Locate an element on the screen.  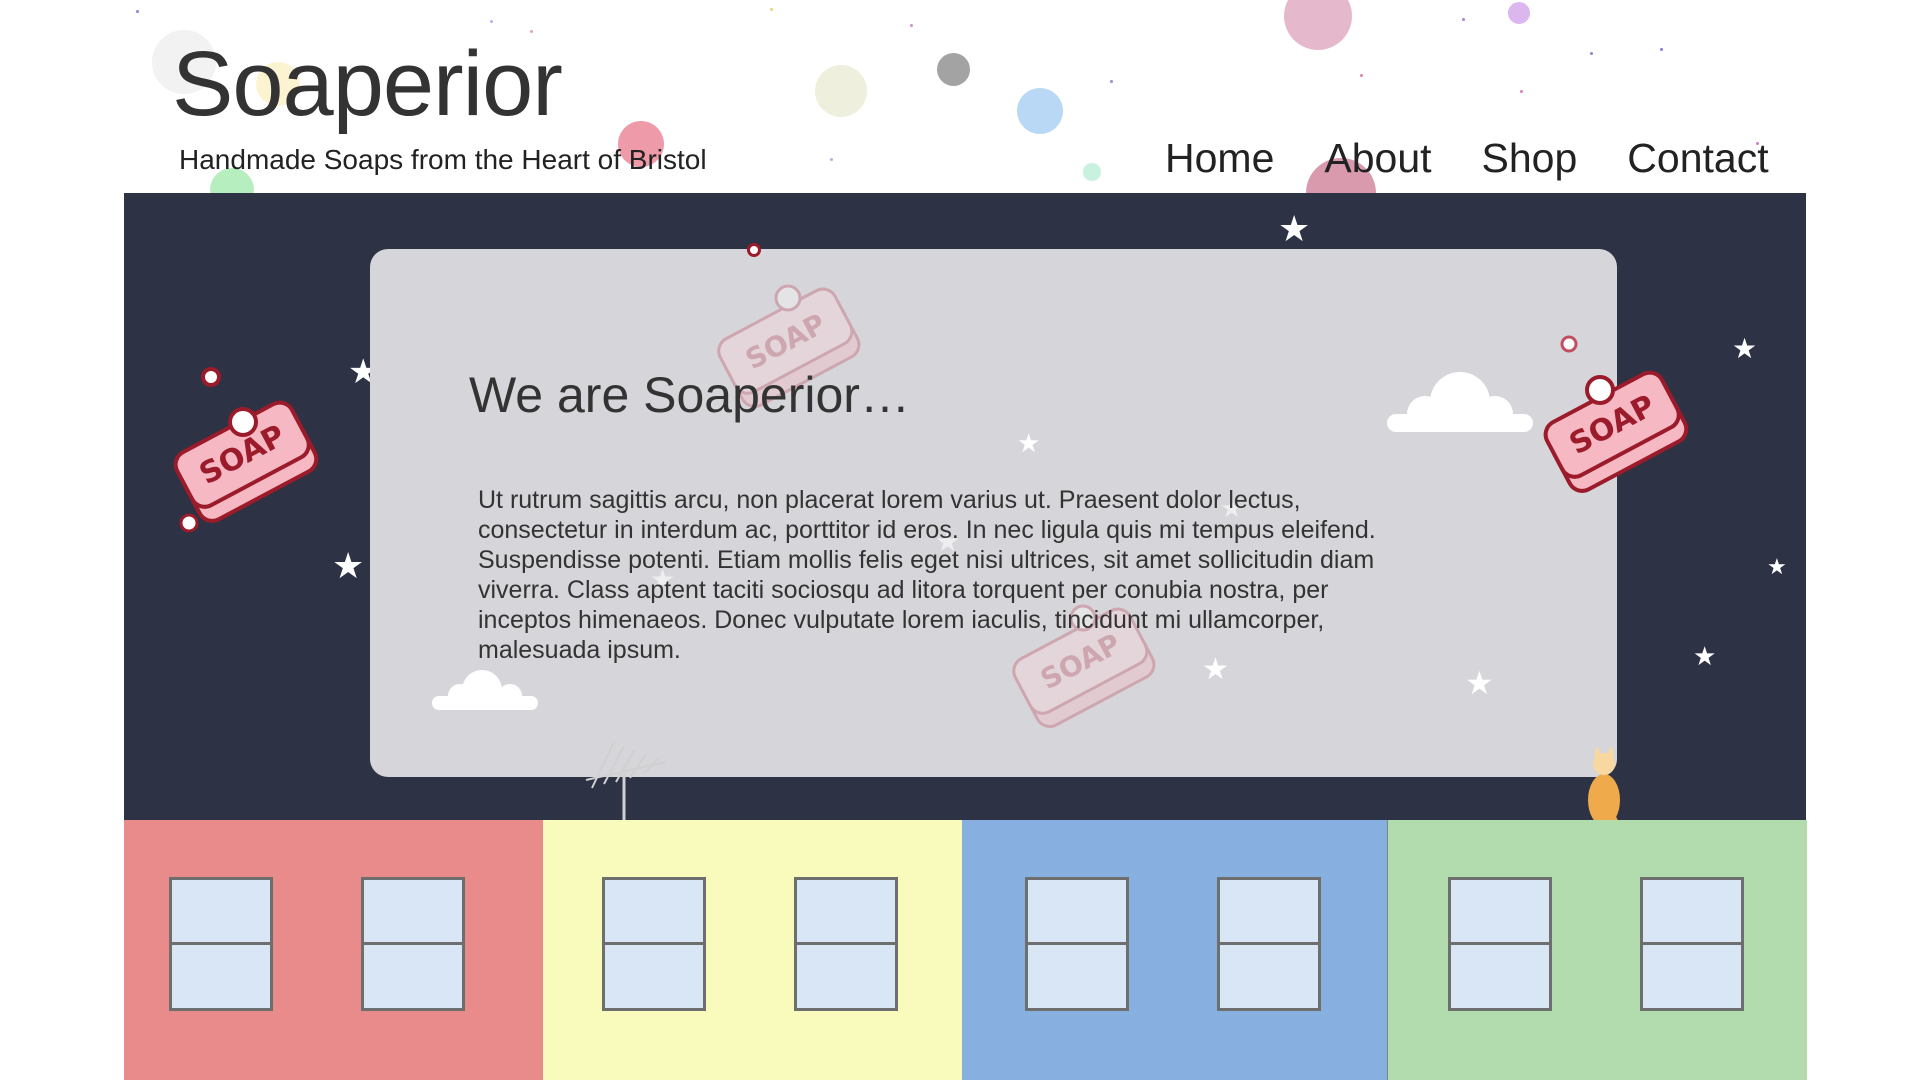
antenna-icon is located at coordinates (626, 781).